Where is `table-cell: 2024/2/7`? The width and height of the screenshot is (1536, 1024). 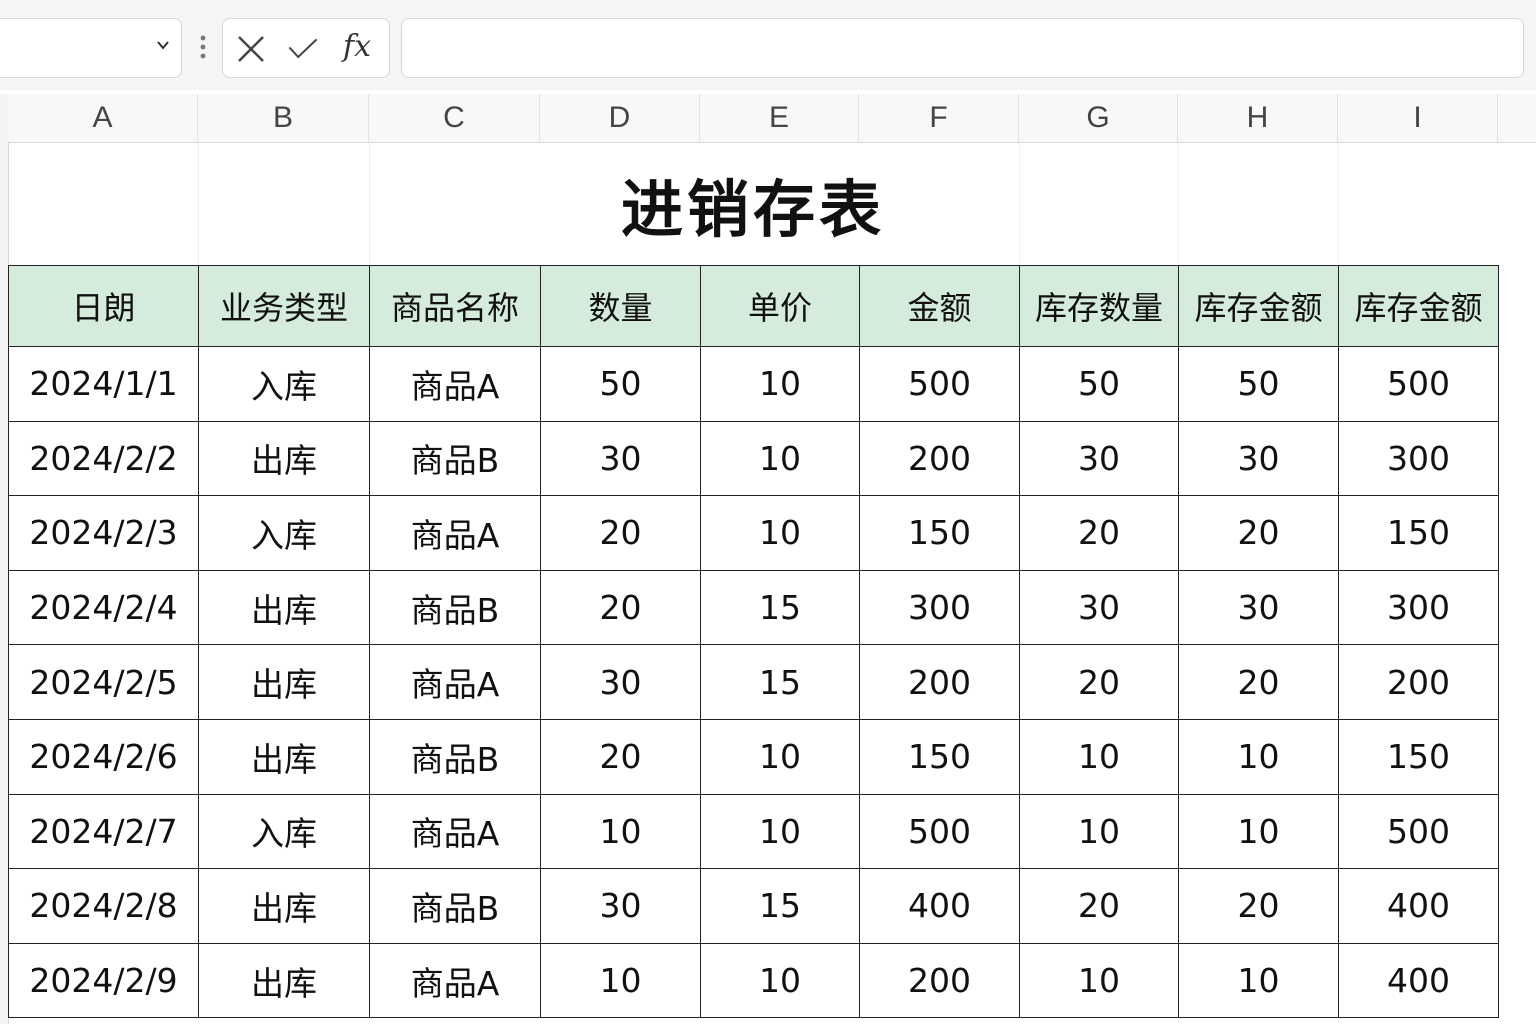
table-cell: 2024/2/7 is located at coordinates (103, 831).